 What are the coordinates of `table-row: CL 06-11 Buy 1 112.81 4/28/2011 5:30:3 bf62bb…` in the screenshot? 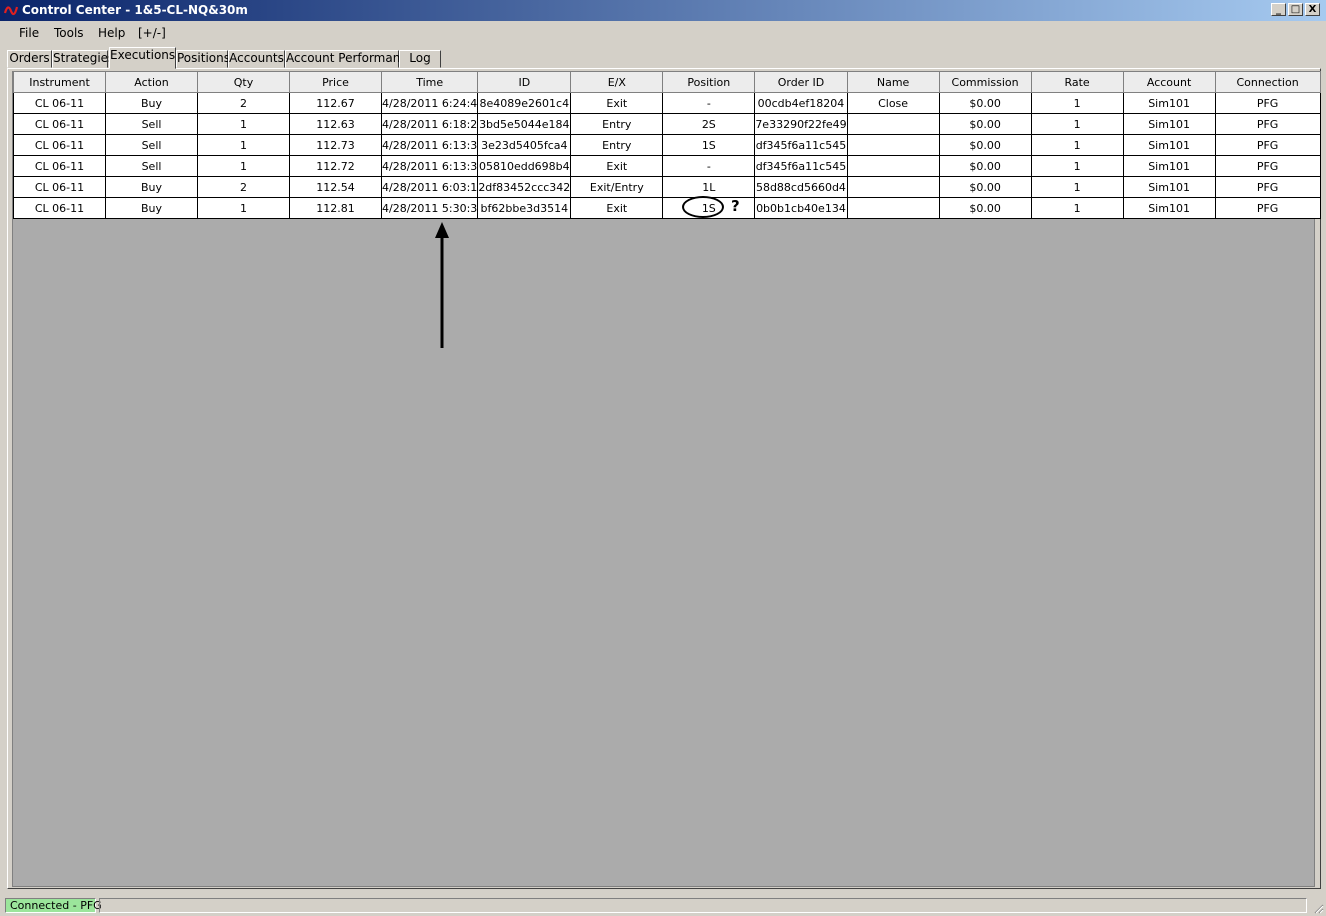 It's located at (667, 208).